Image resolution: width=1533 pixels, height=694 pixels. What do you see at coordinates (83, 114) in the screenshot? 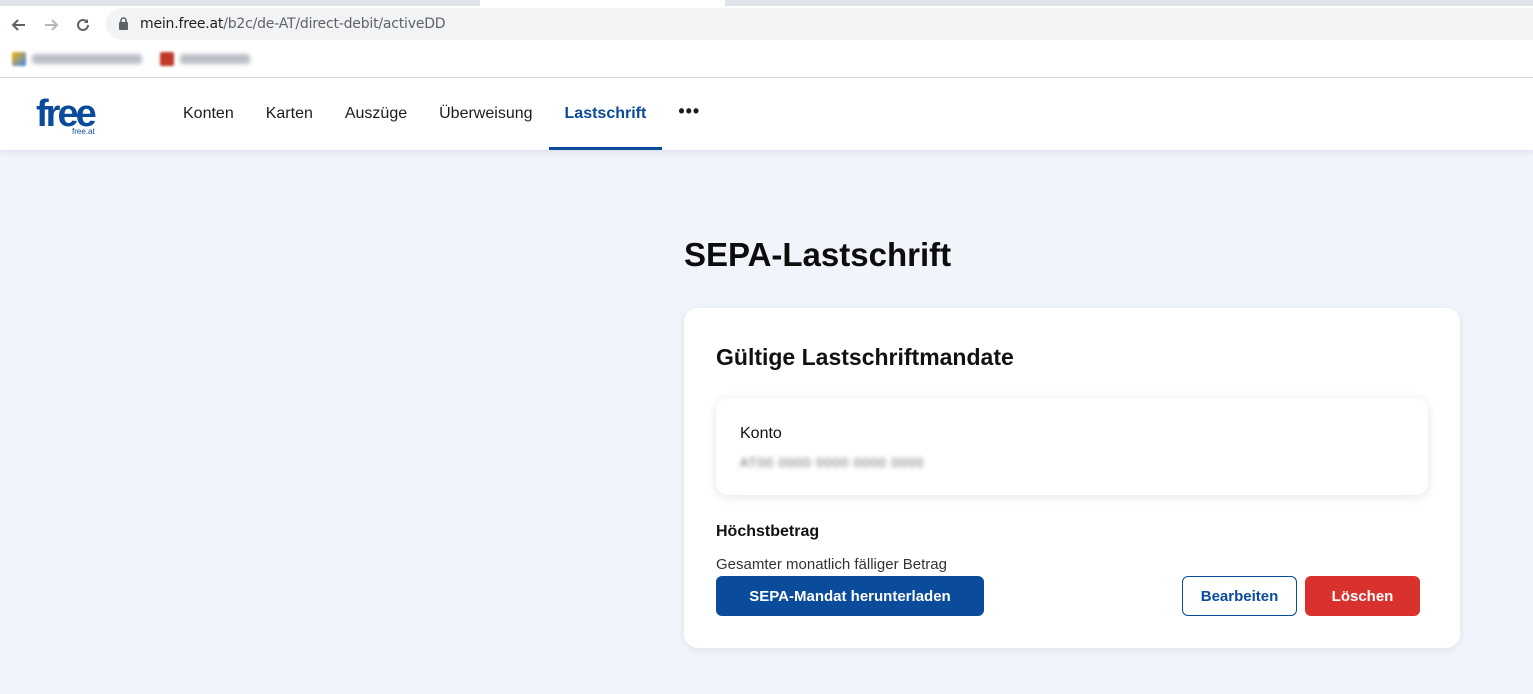
I see `free-logo: free free.at` at bounding box center [83, 114].